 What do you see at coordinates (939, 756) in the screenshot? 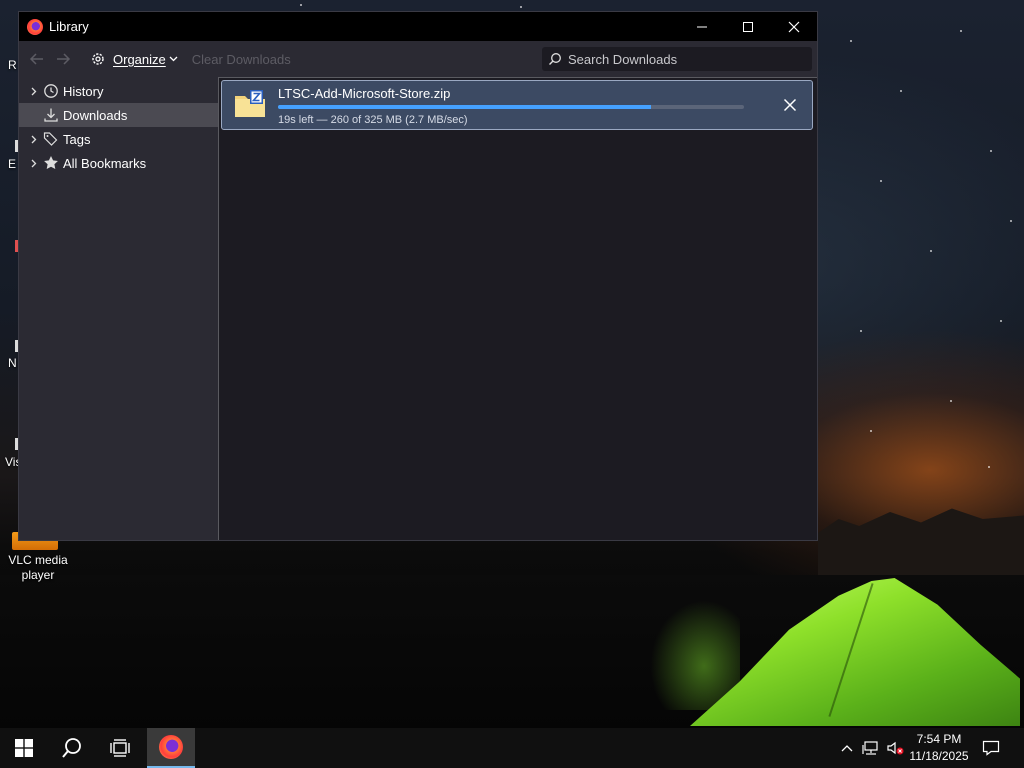
I see `clock-date: 11/18/2025` at bounding box center [939, 756].